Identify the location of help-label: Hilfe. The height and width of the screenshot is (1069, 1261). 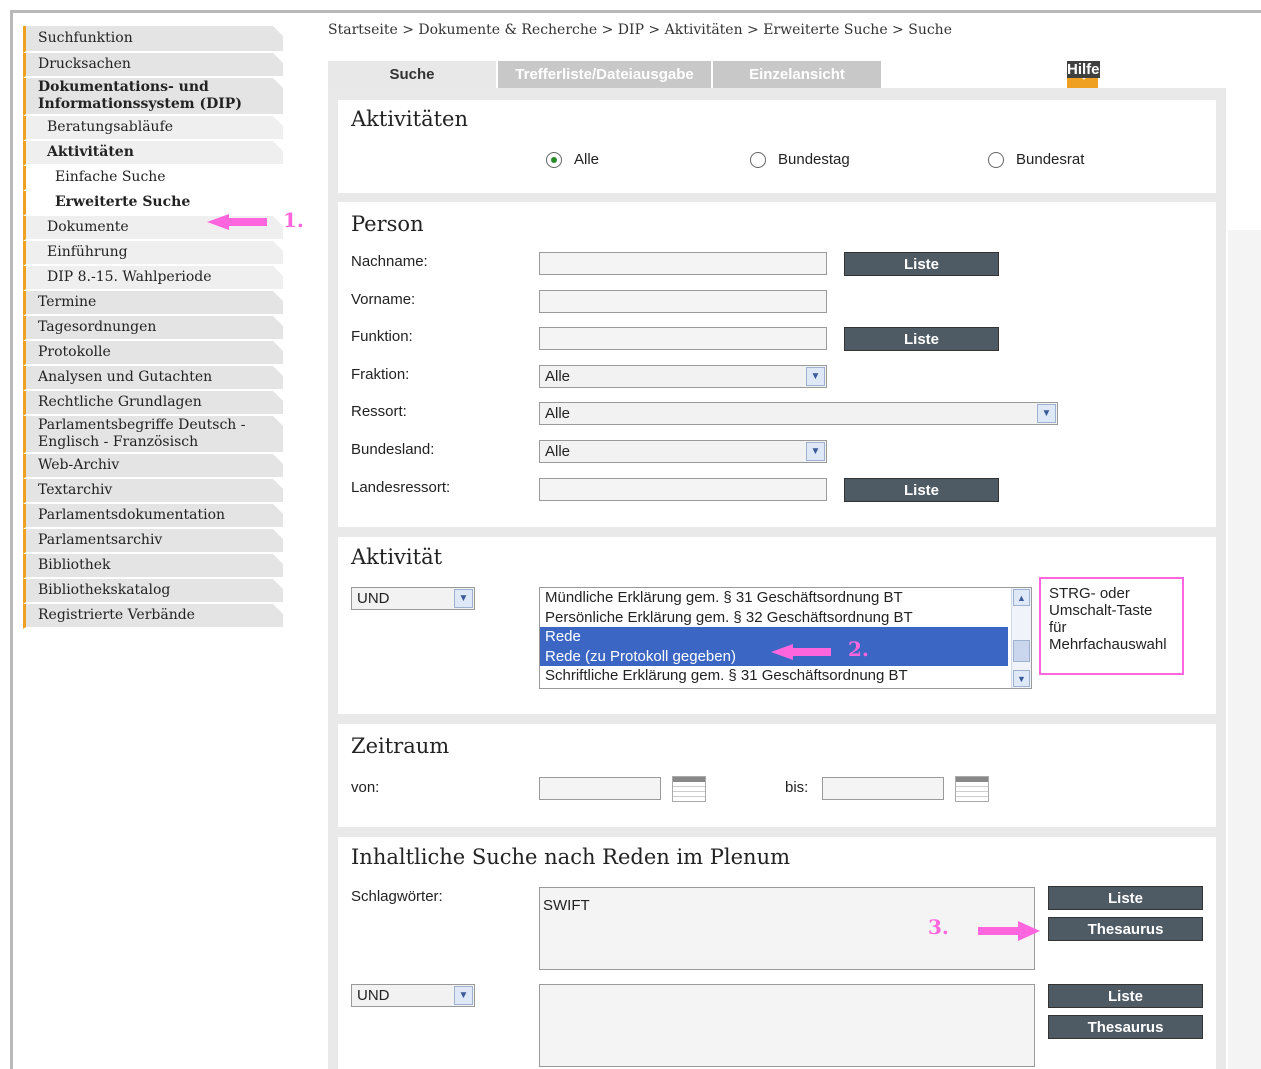
(1083, 69).